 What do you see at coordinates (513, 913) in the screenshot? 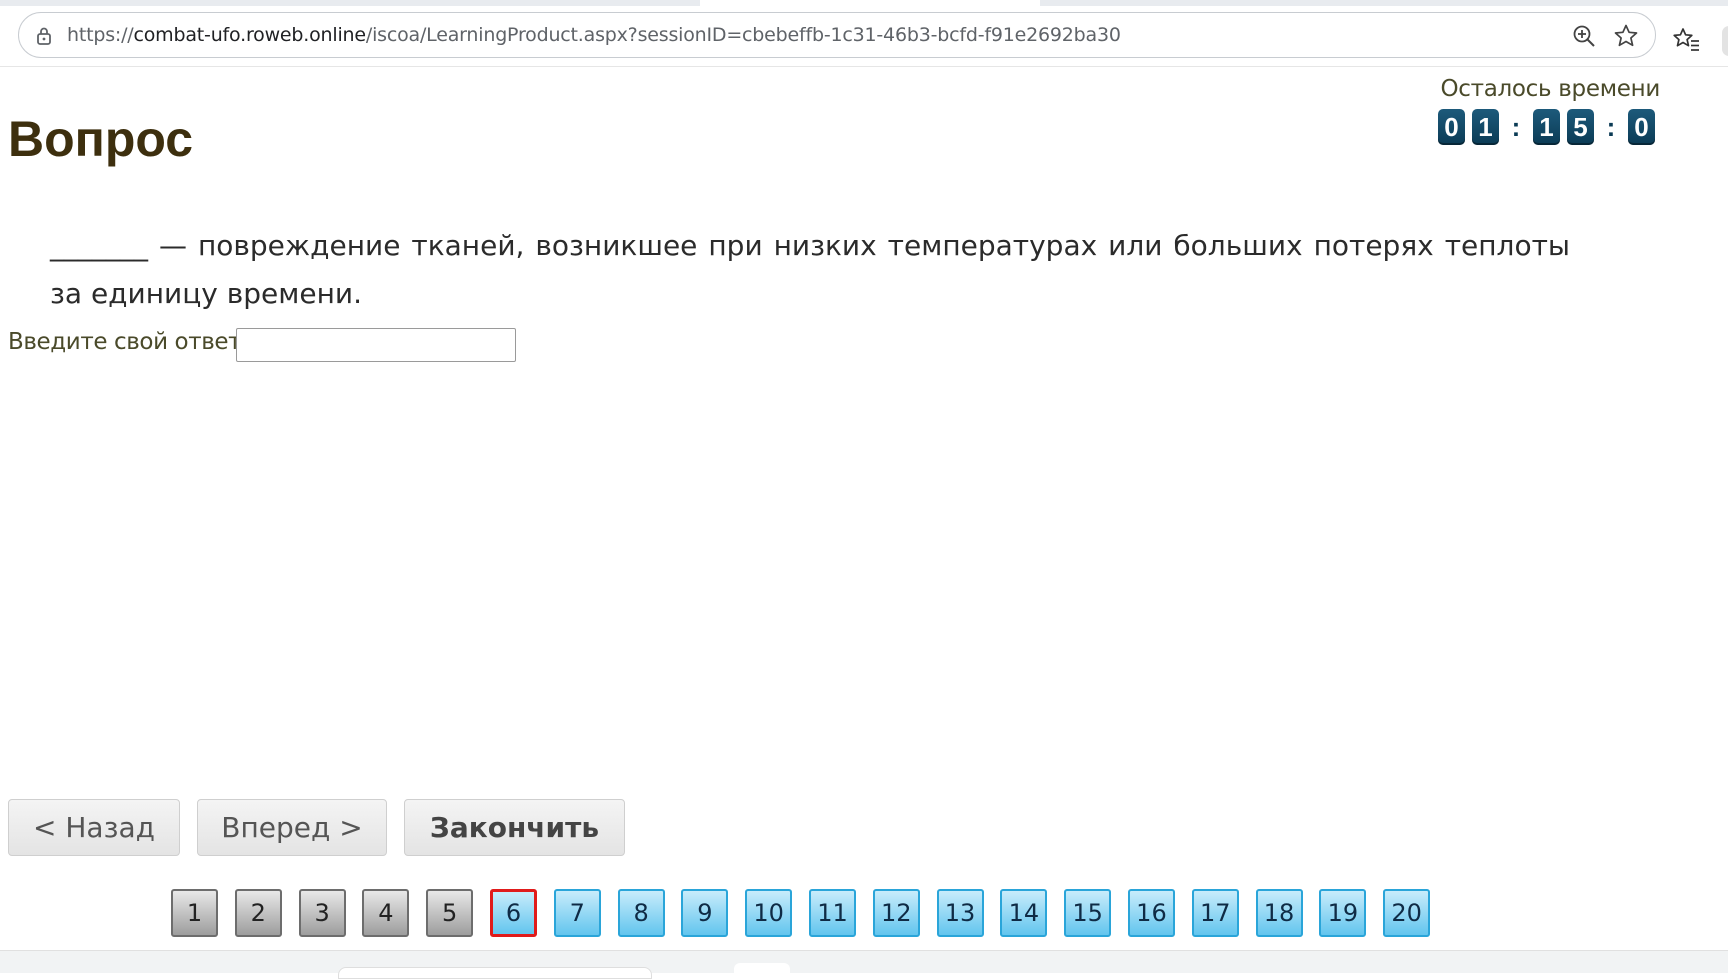
I see `page-button-6: 6` at bounding box center [513, 913].